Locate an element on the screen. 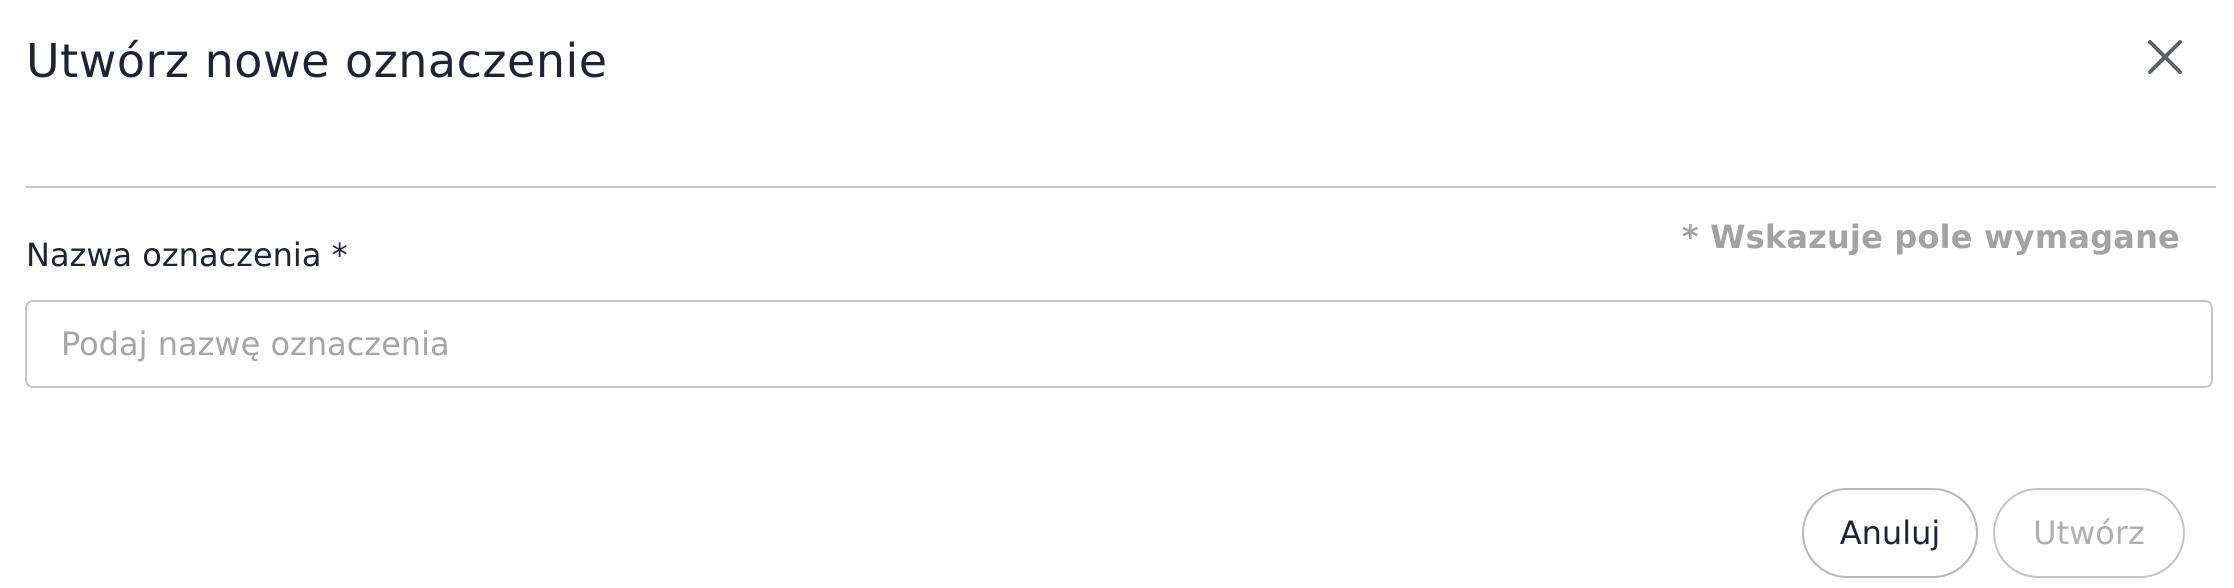 The height and width of the screenshot is (588, 2234). dialog-title: Utwórz nowe oznaczenie is located at coordinates (317, 61).